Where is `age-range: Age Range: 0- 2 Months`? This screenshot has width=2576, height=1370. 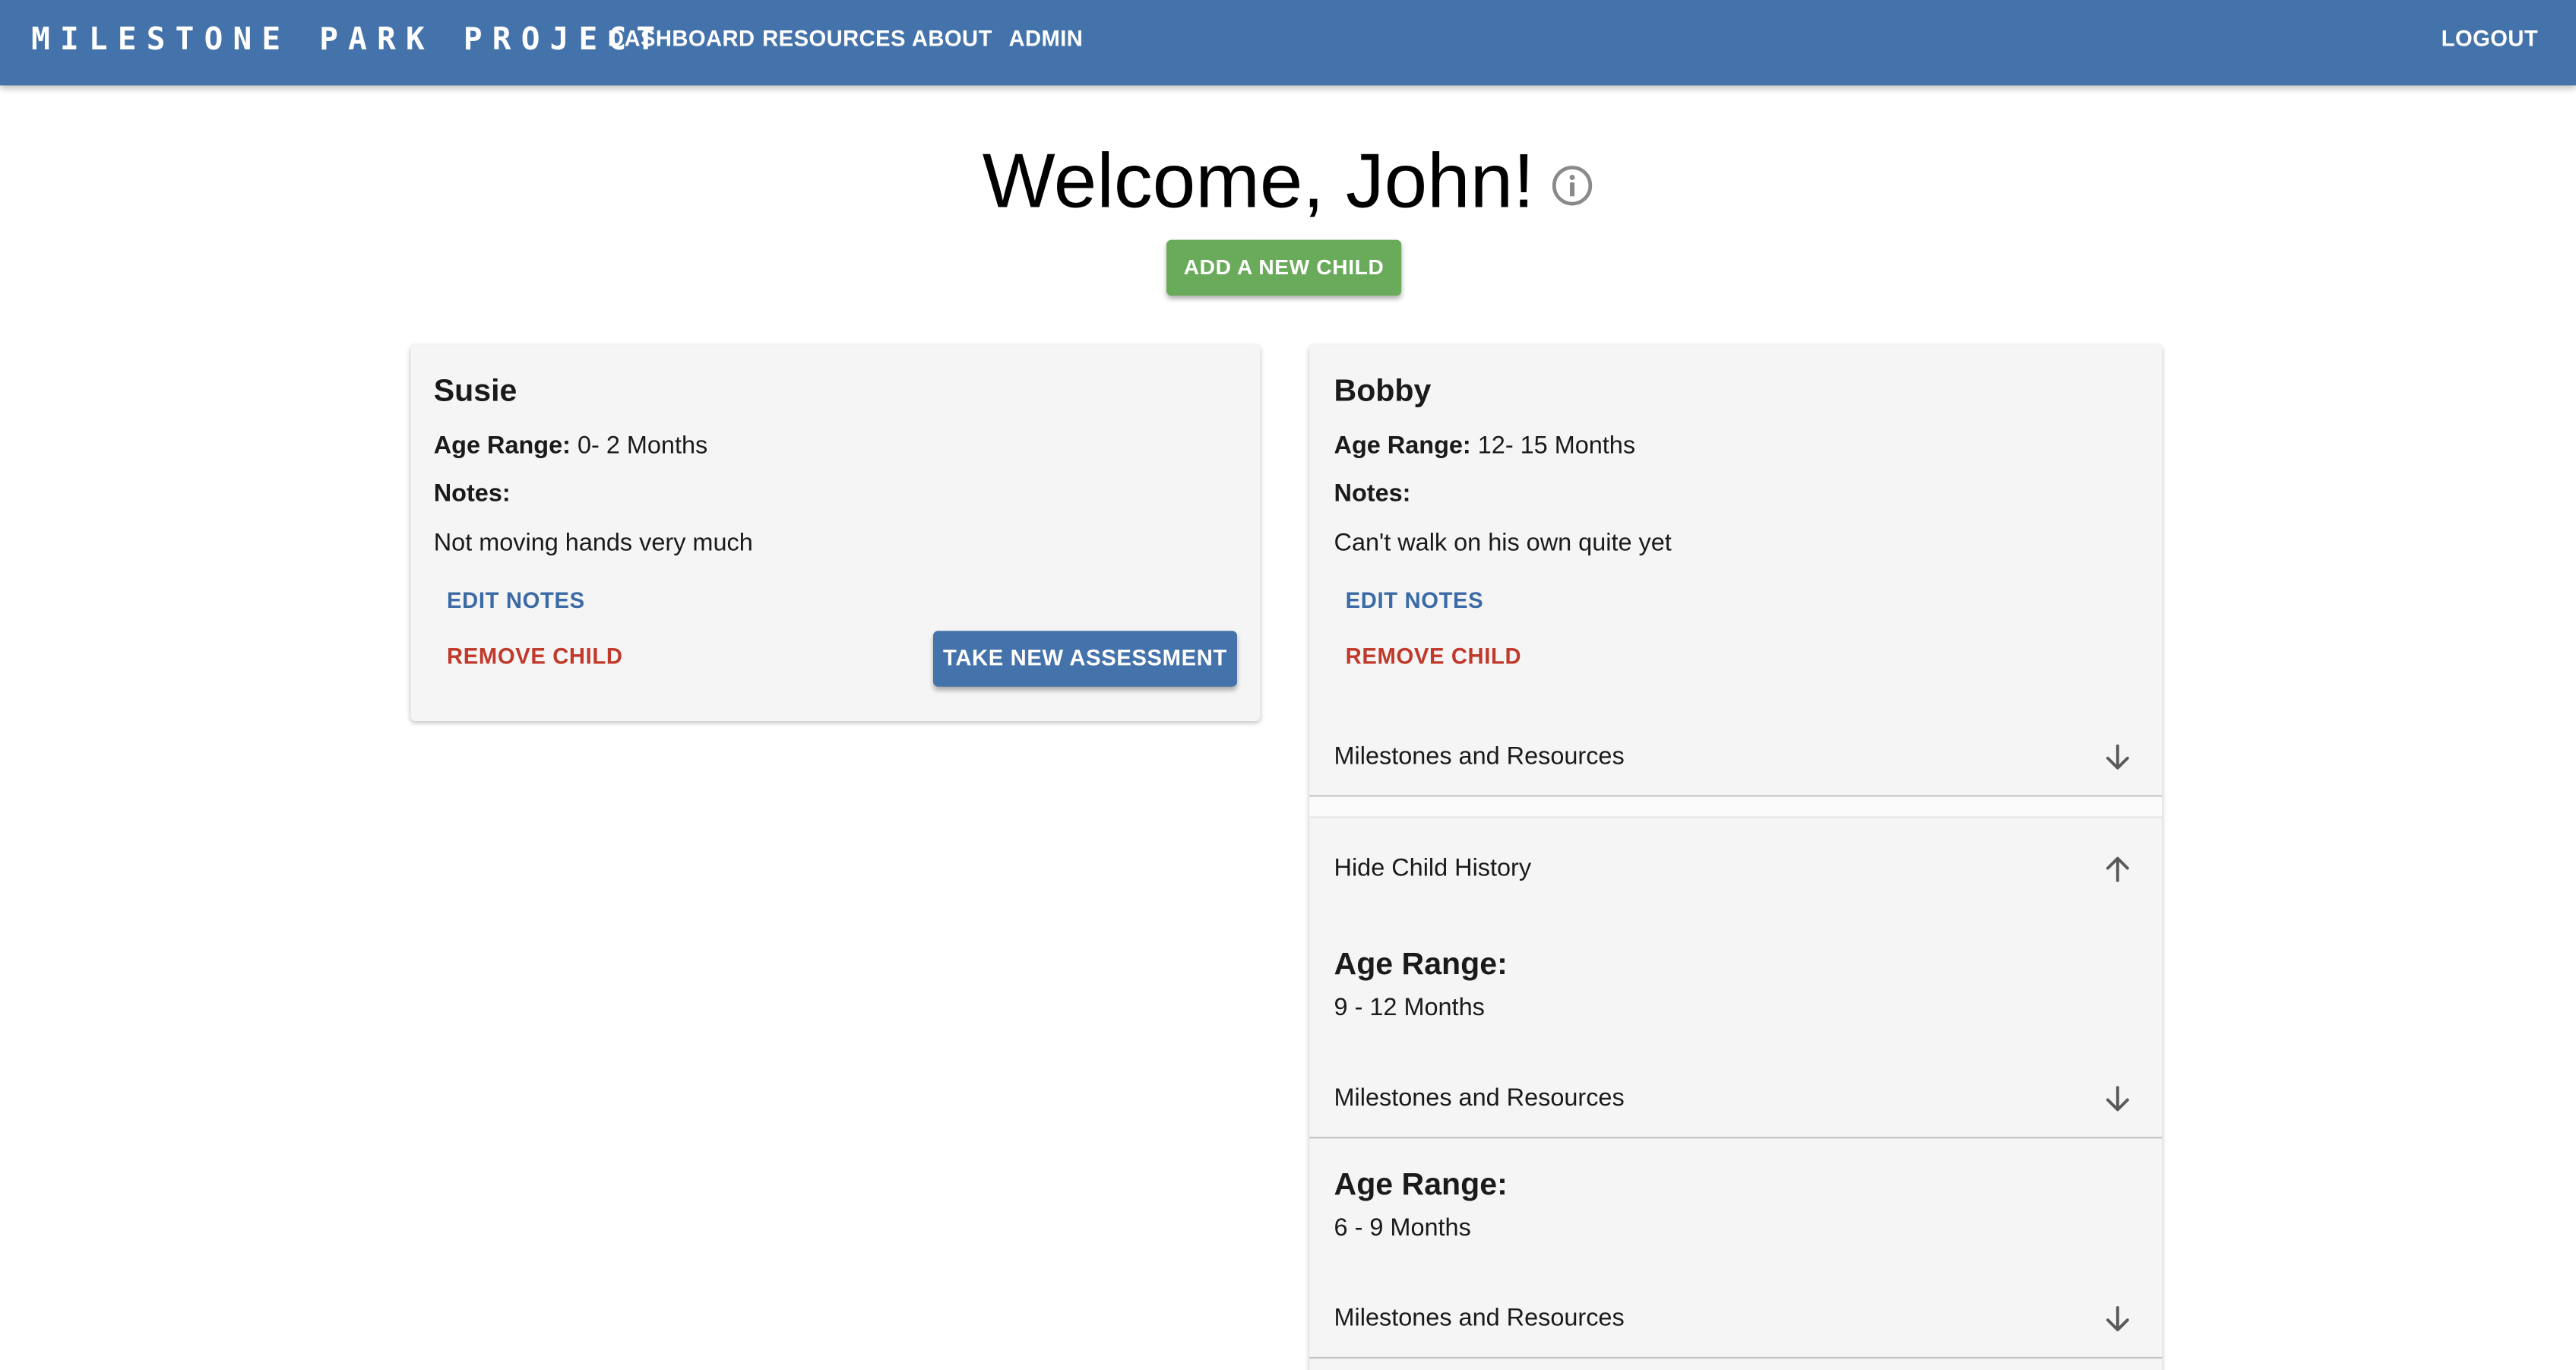
age-range: Age Range: 0- 2 Months is located at coordinates (570, 447).